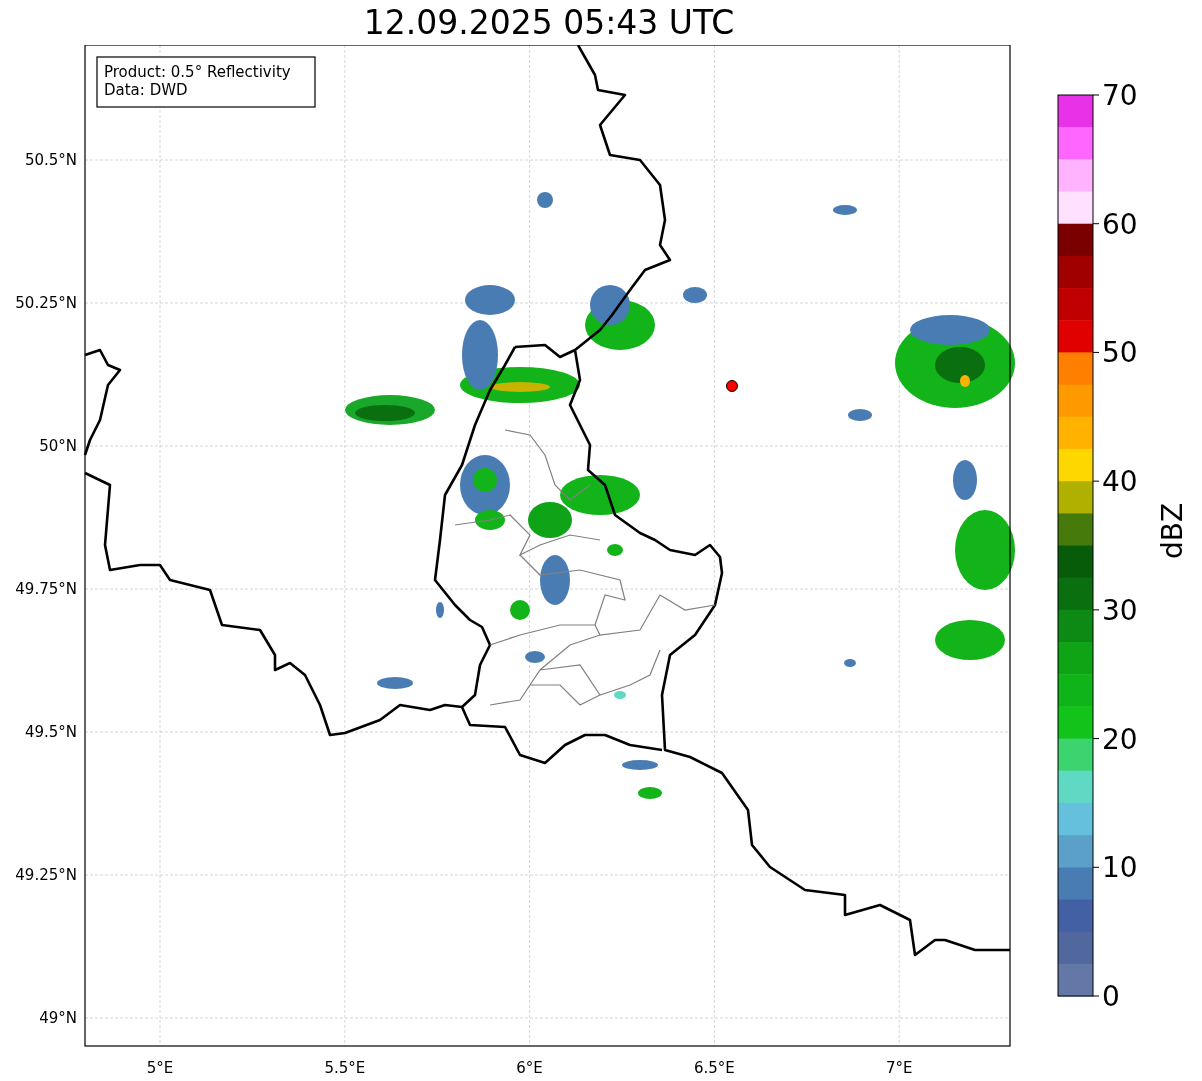 This screenshot has width=1202, height=1081. I want to click on latitude-label: 50°N, so click(58, 446).